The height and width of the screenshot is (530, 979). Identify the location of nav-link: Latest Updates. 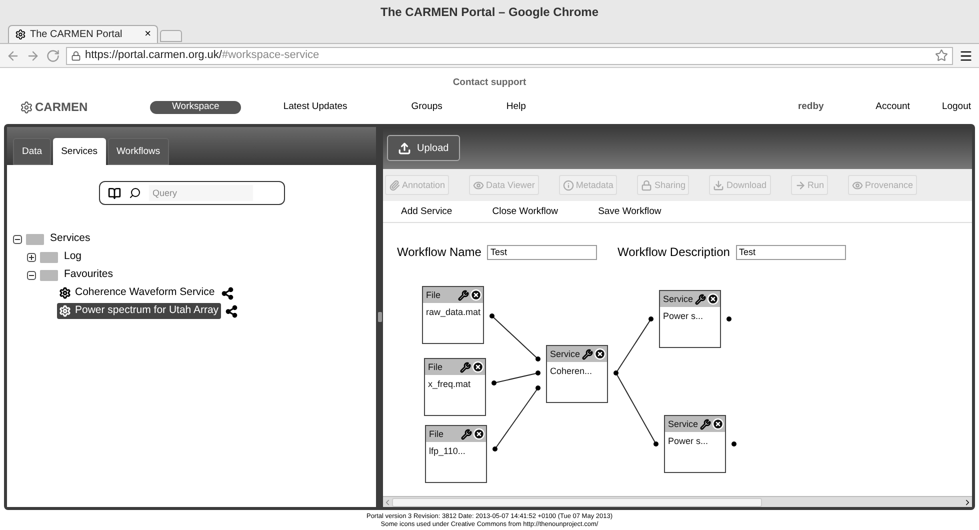
(315, 107).